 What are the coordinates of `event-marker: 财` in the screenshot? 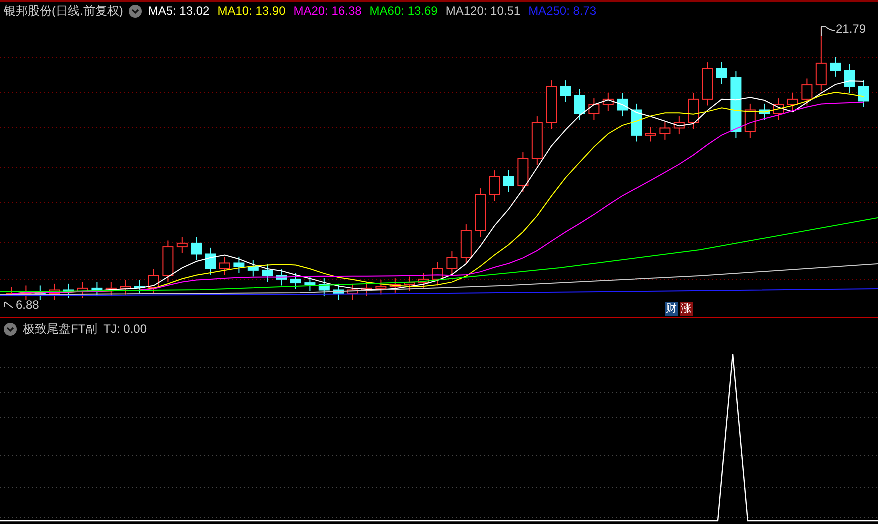 It's located at (671, 309).